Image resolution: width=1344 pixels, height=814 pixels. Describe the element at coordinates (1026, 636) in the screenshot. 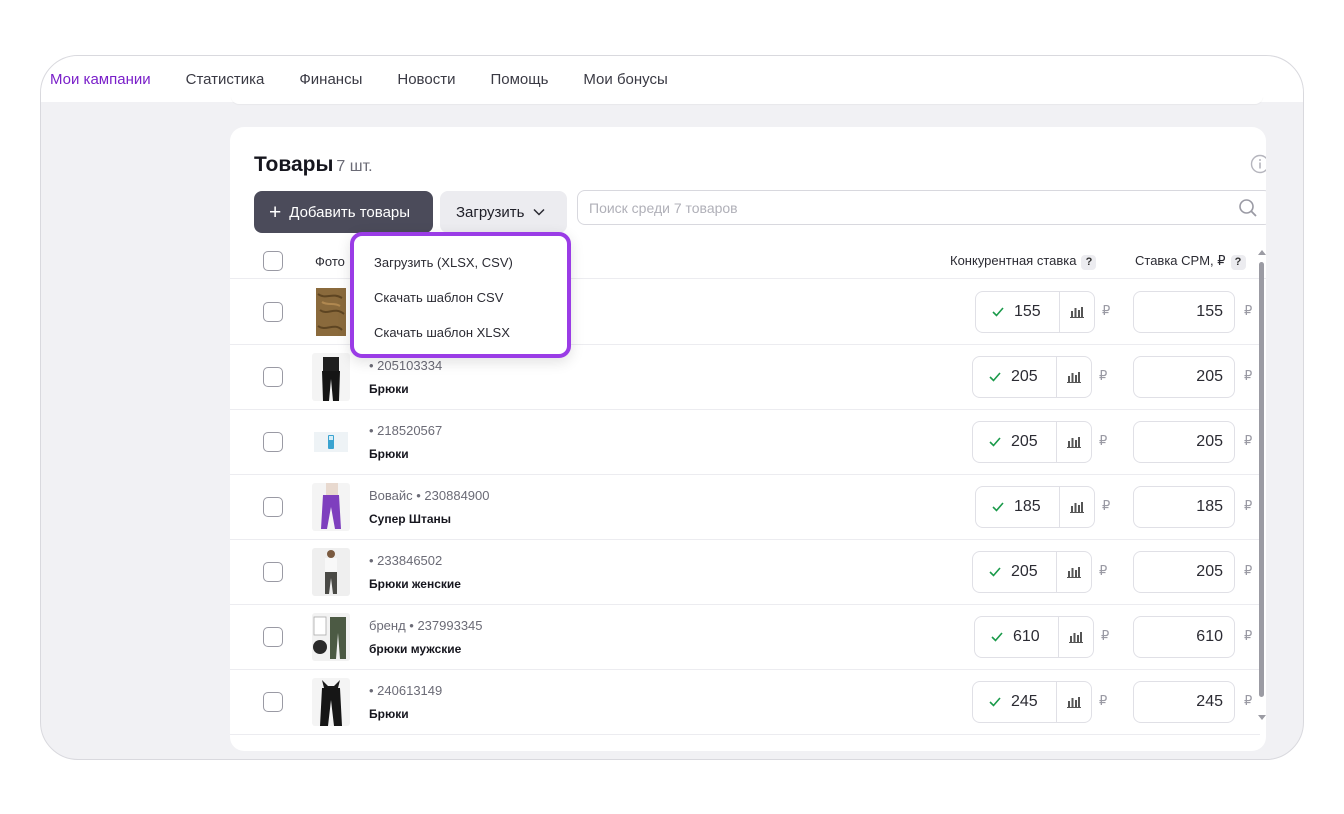

I see `competitive-bid-text: 610` at that location.